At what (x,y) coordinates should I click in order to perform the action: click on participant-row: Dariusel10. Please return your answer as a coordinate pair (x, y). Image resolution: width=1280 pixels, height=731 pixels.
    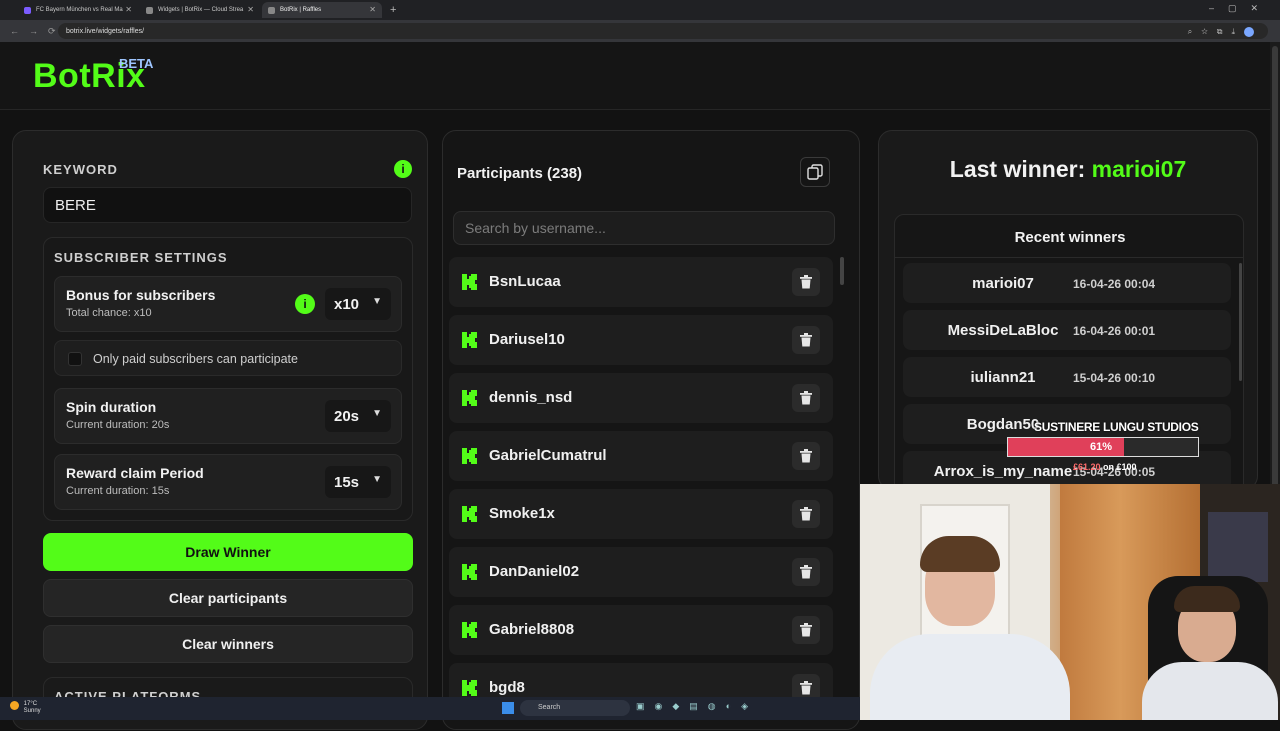
    Looking at the image, I should click on (641, 340).